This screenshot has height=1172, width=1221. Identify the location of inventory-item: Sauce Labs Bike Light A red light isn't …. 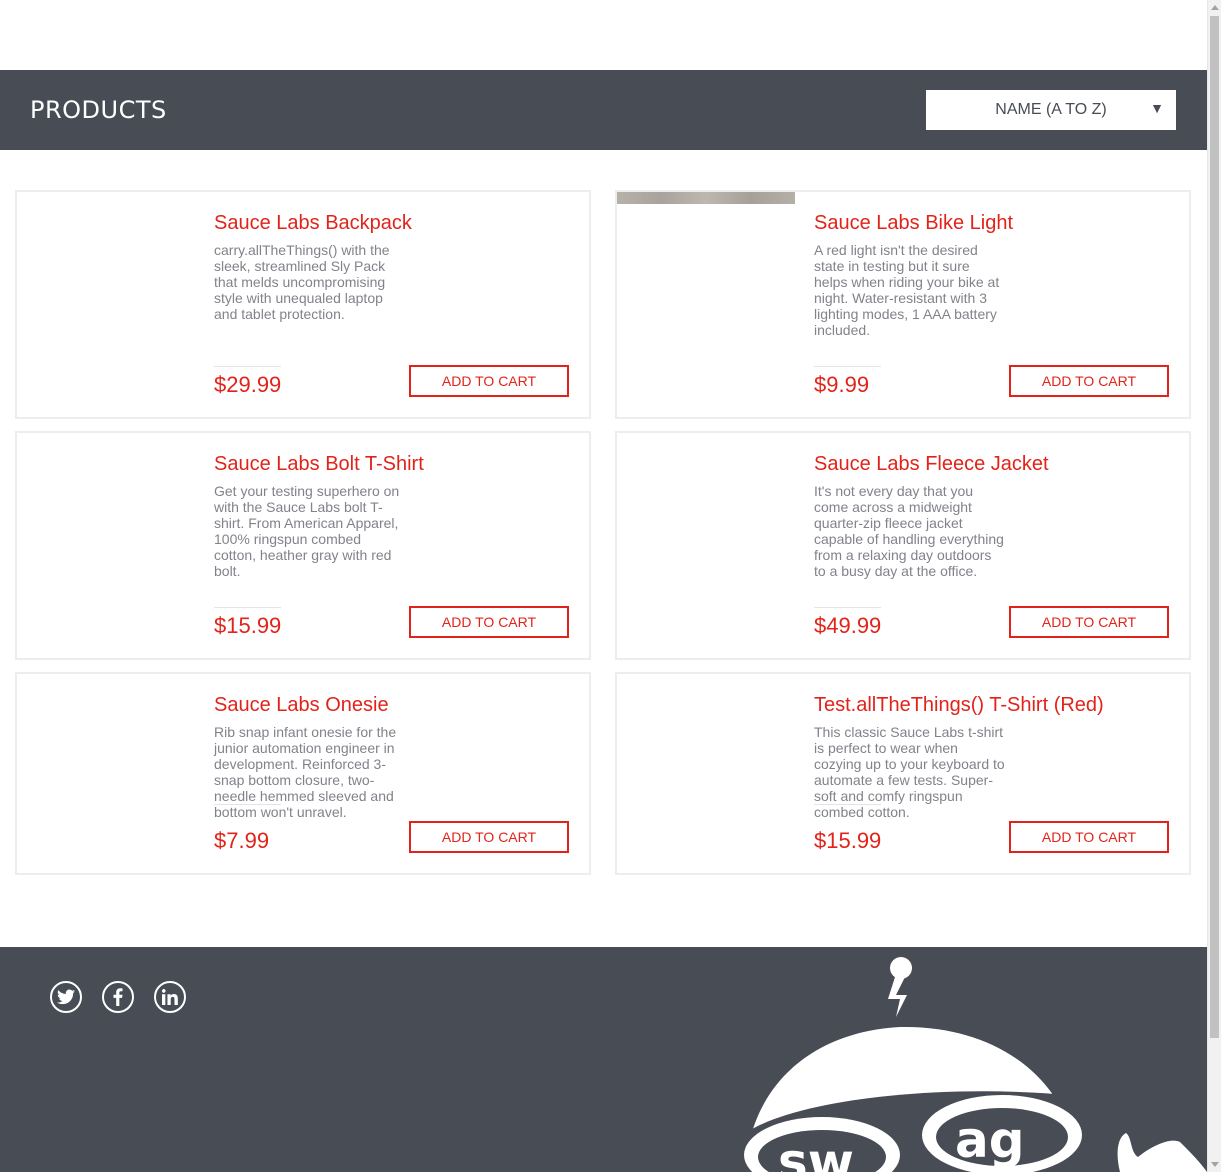
(903, 304).